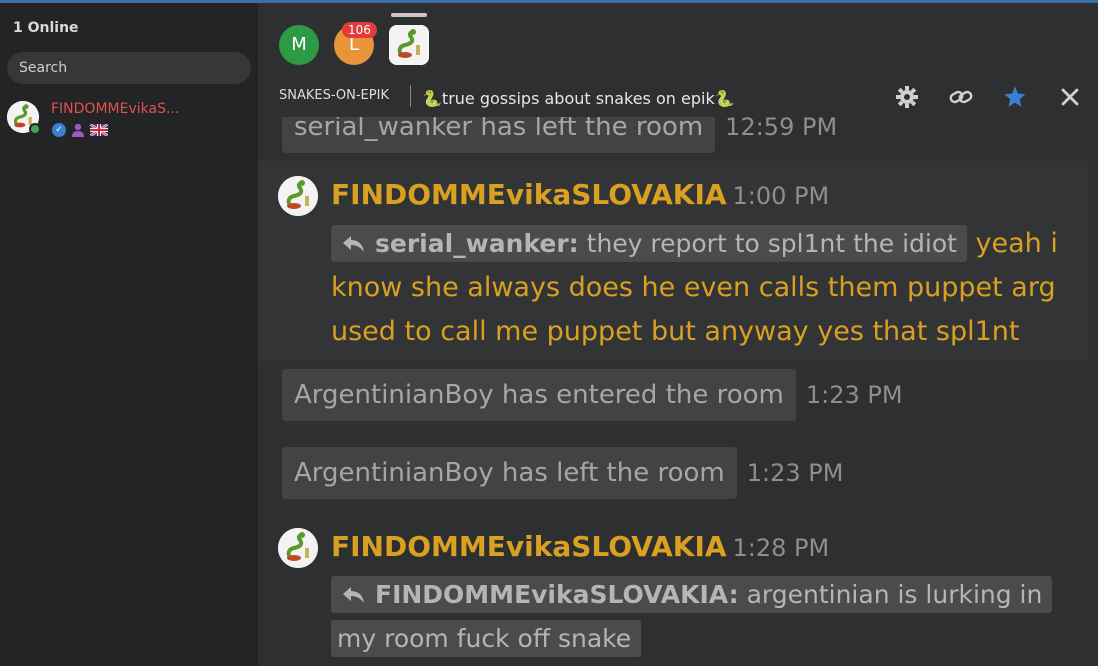 The width and height of the screenshot is (1098, 666). What do you see at coordinates (410, 96) in the screenshot?
I see `room-header-divider` at bounding box center [410, 96].